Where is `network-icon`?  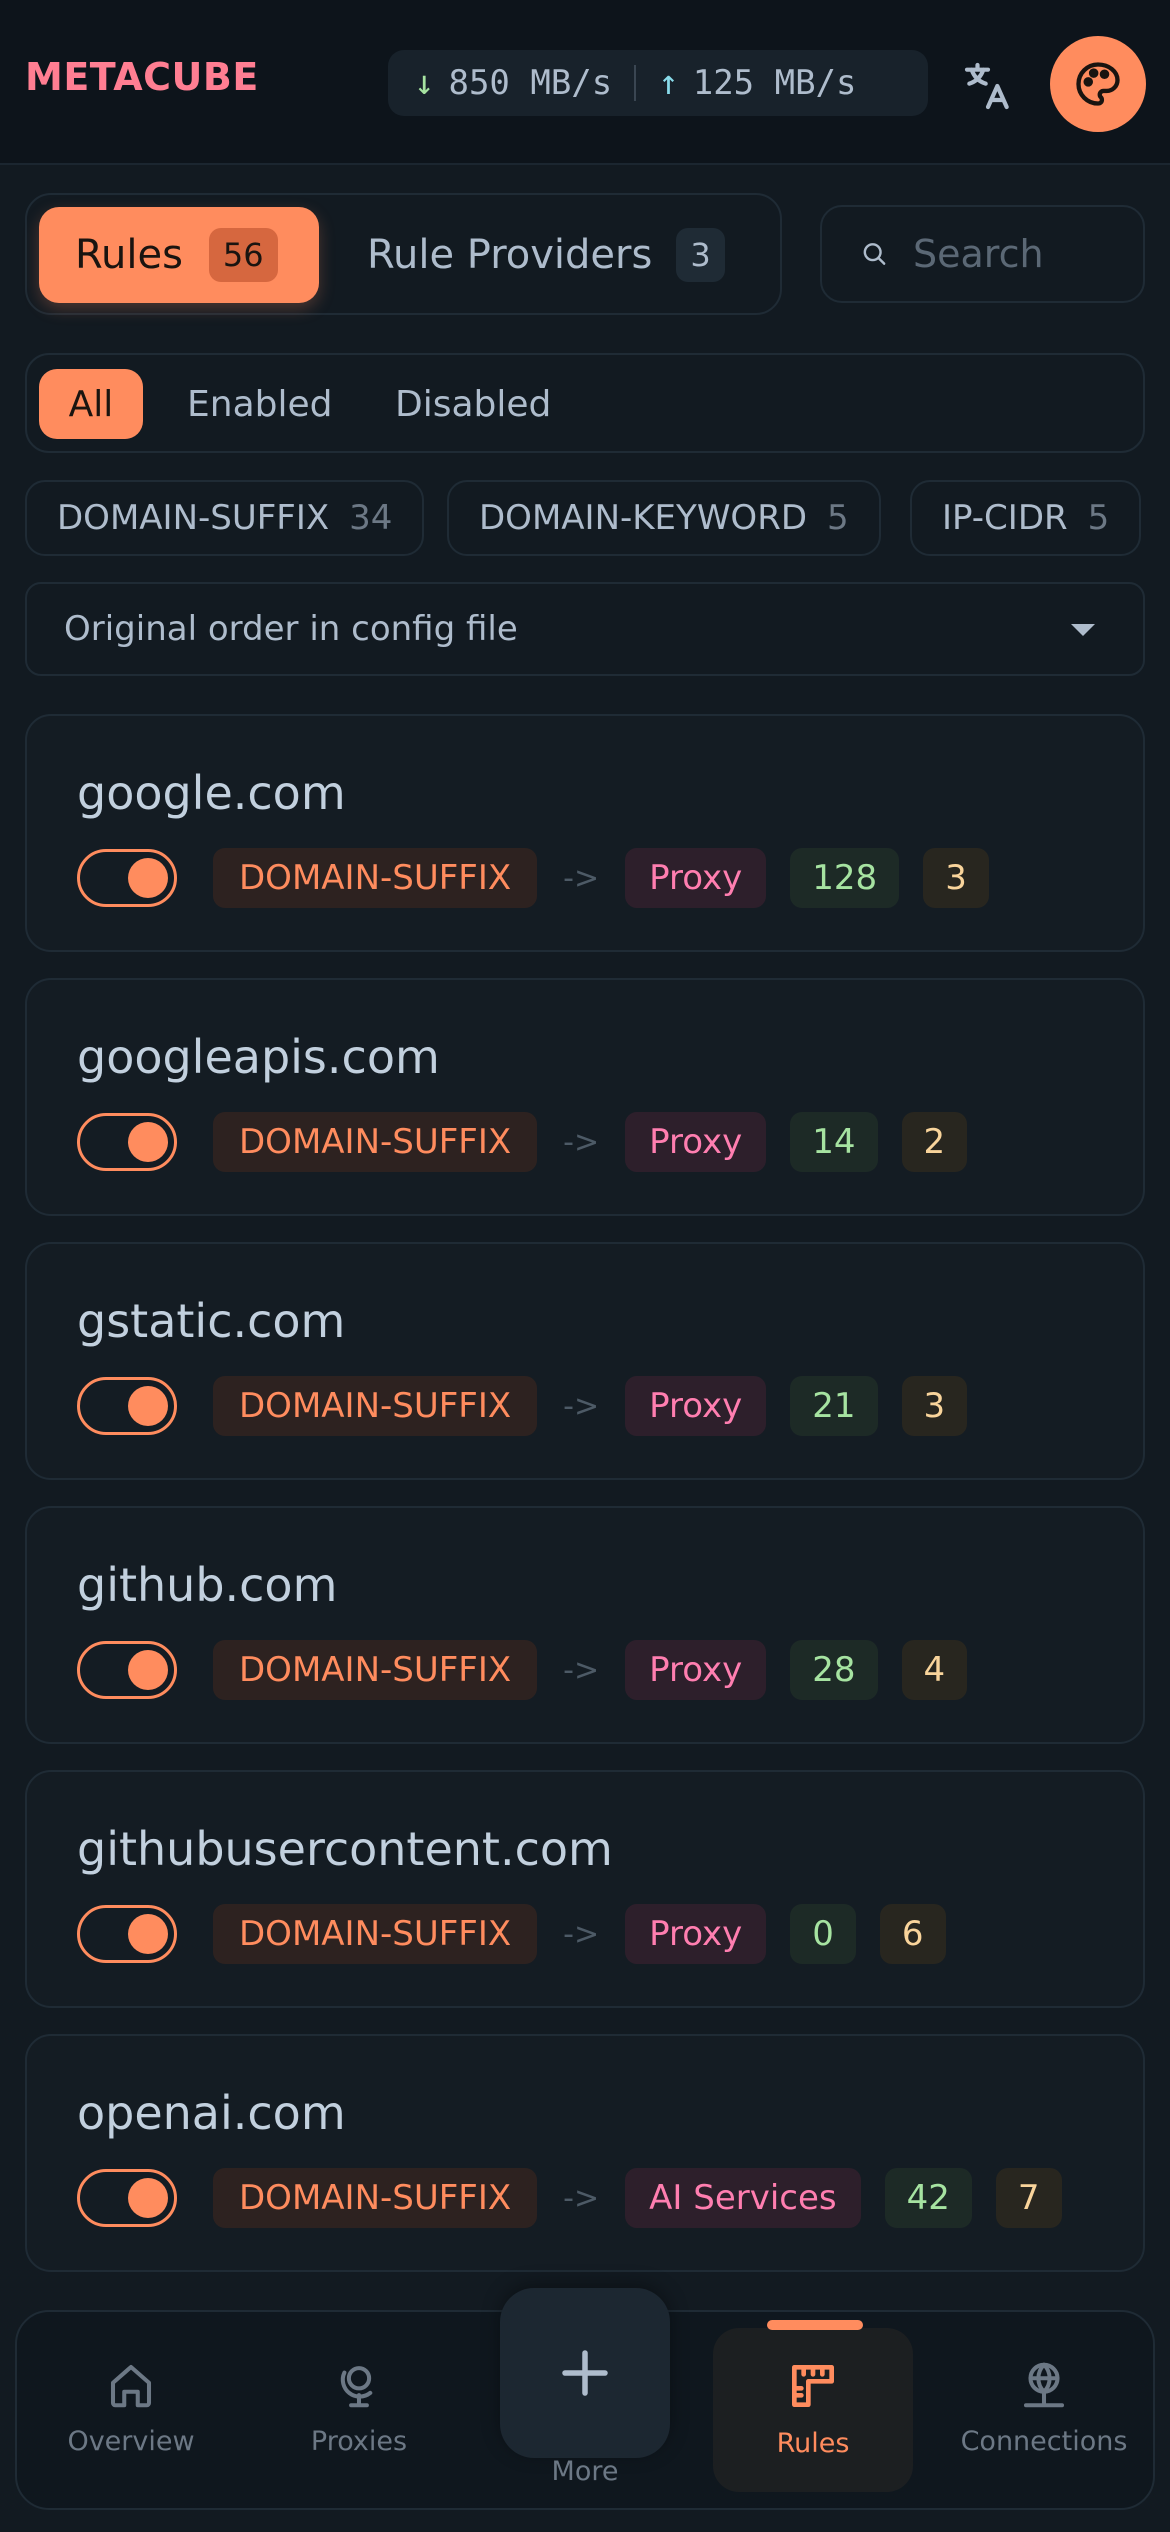
network-icon is located at coordinates (1044, 2385).